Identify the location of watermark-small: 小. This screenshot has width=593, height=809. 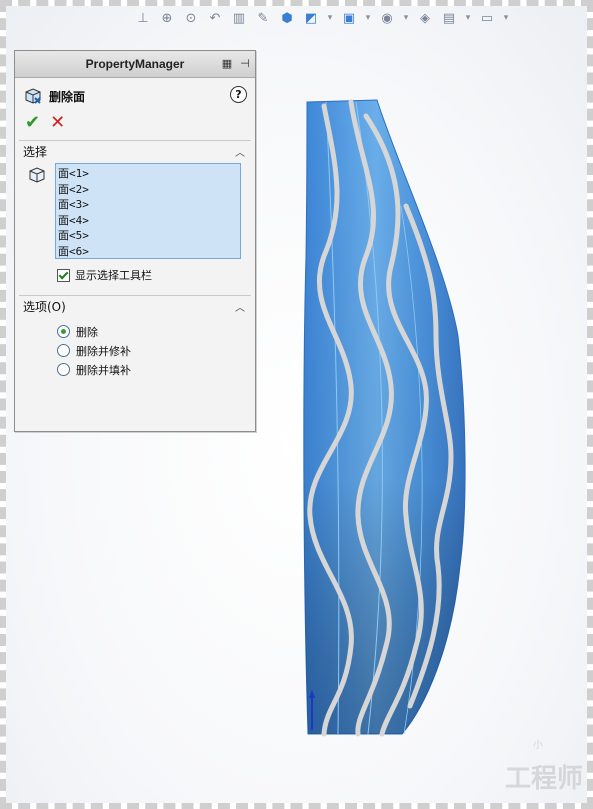
(538, 745).